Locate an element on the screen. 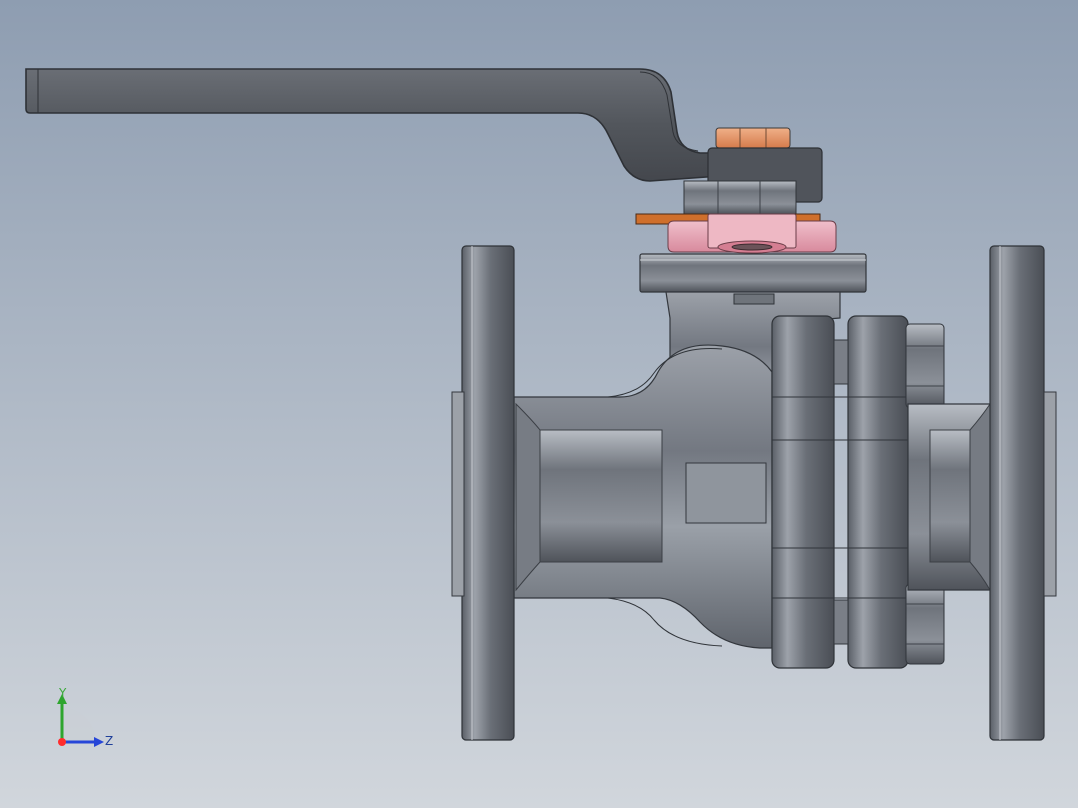  hex-collar is located at coordinates (740, 197).